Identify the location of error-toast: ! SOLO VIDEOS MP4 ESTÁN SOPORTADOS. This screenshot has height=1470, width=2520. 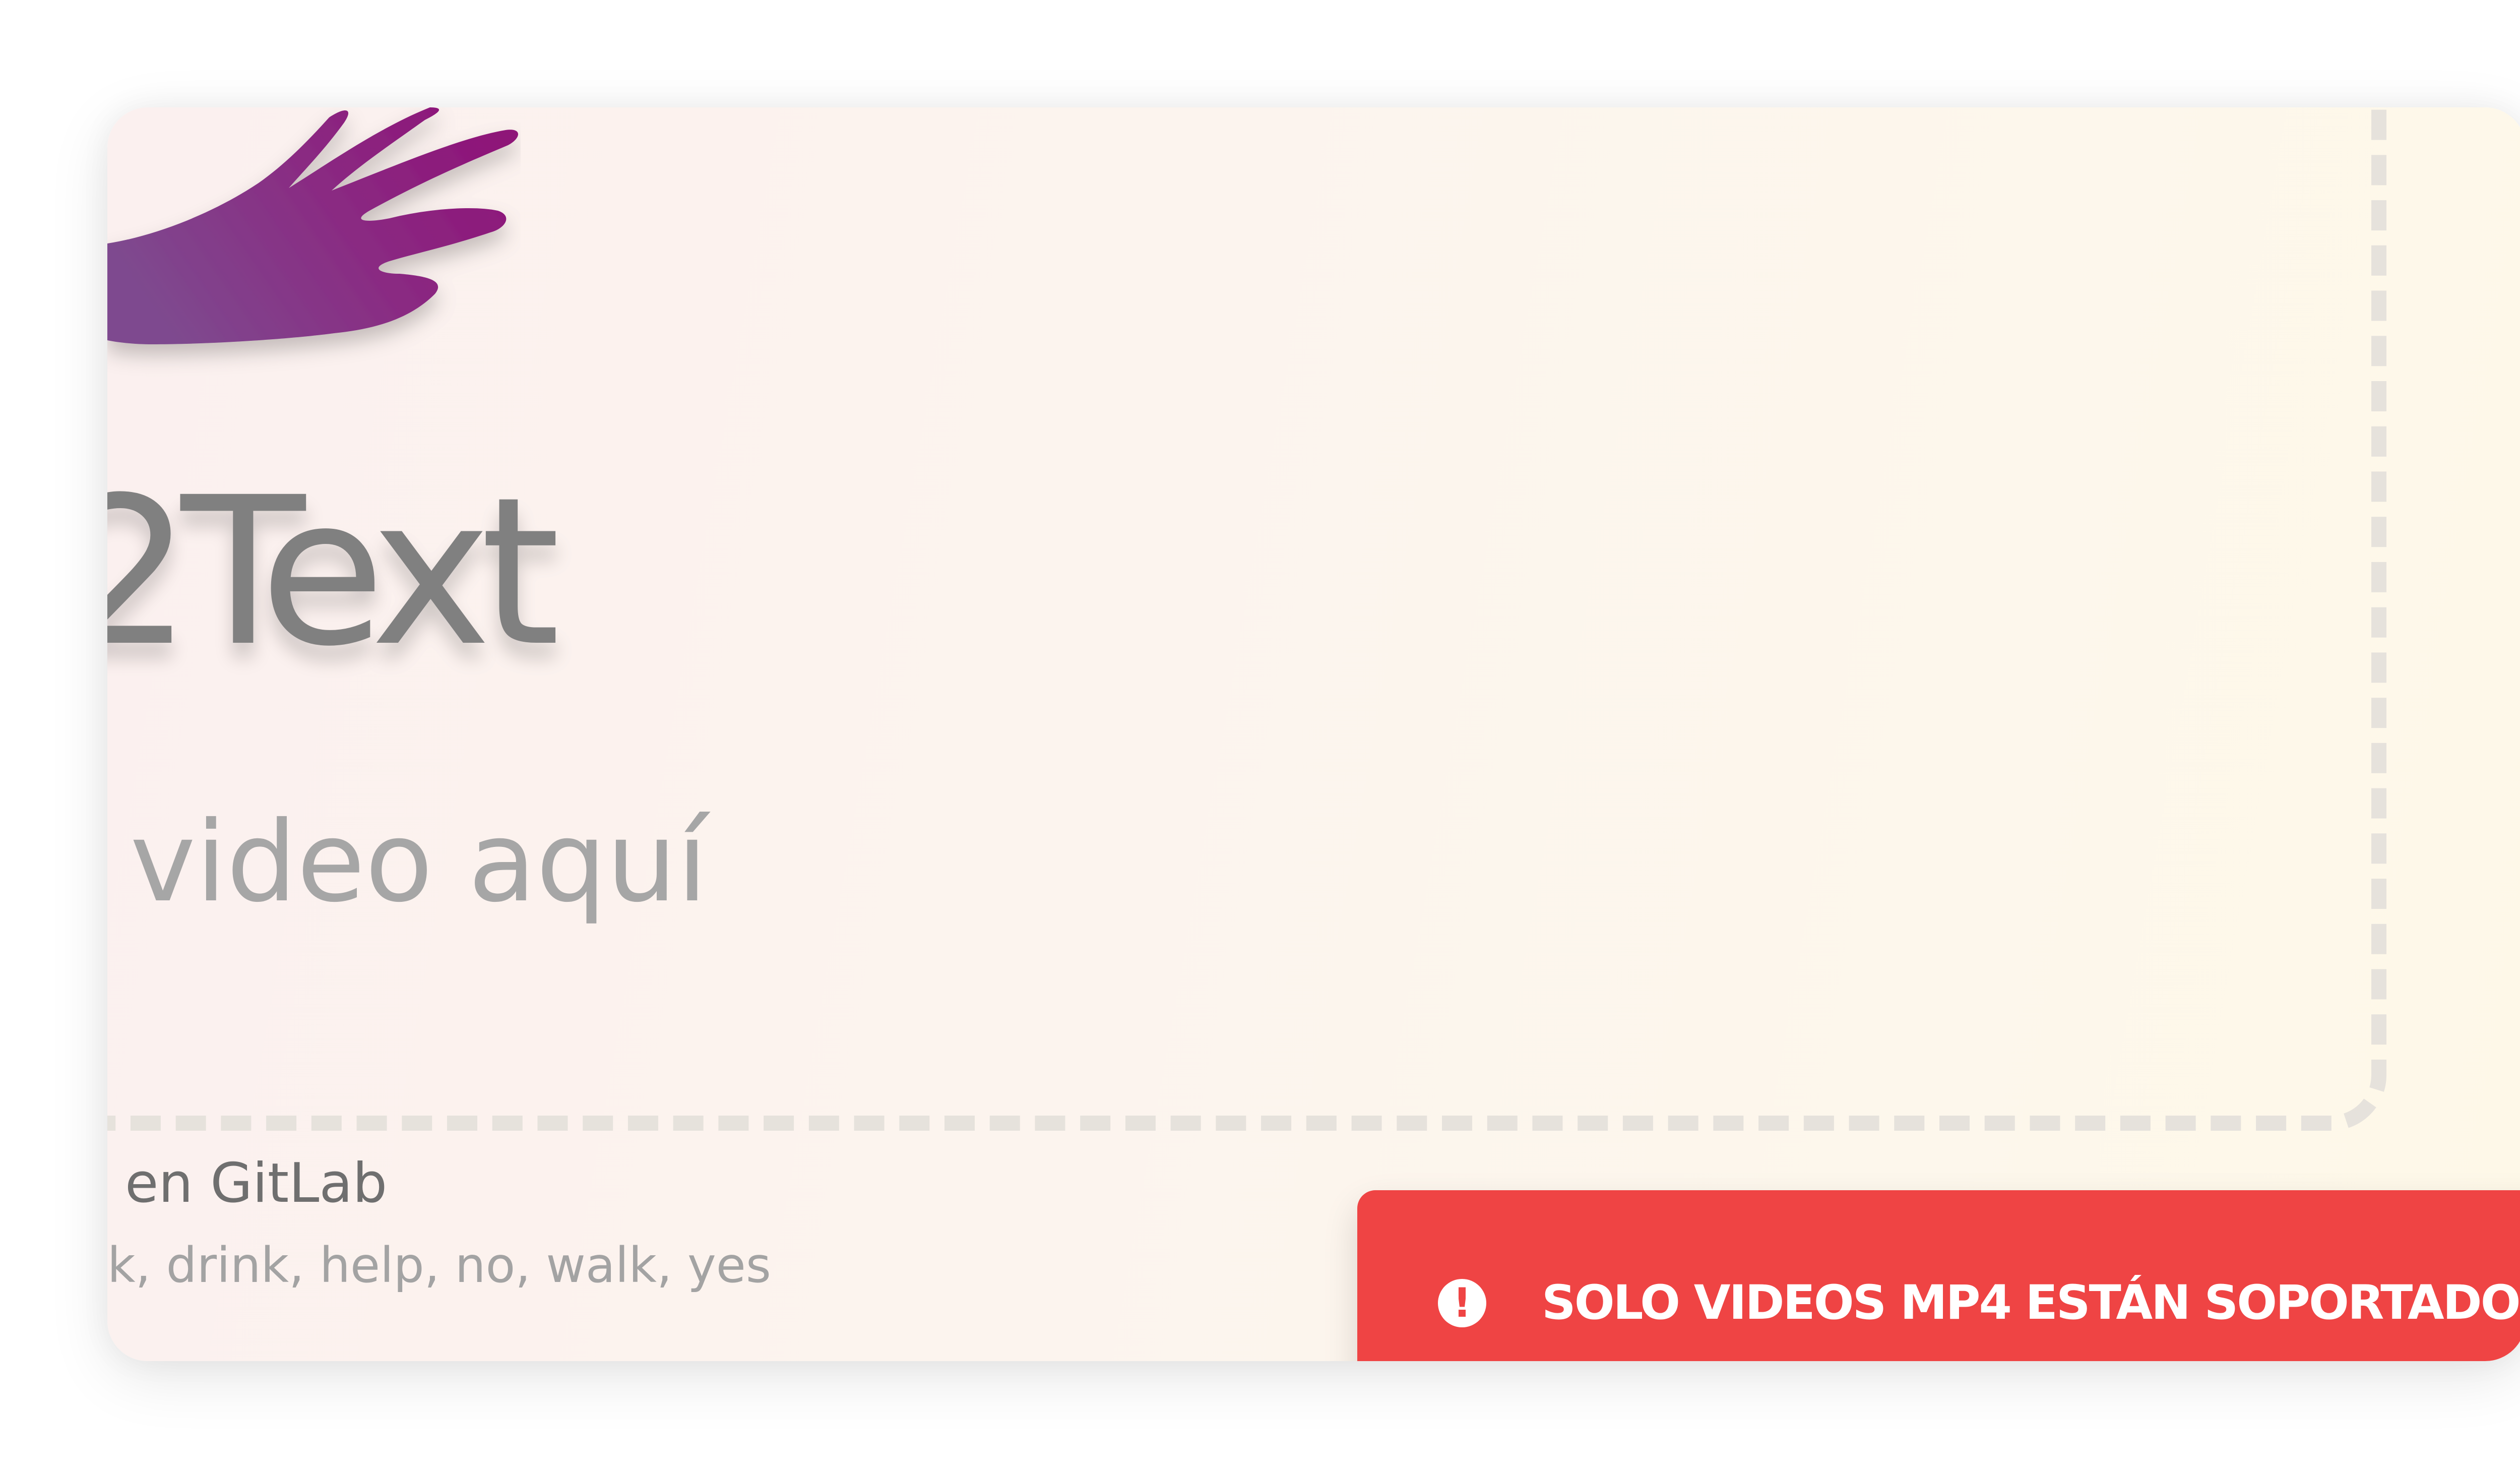
(1939, 1275).